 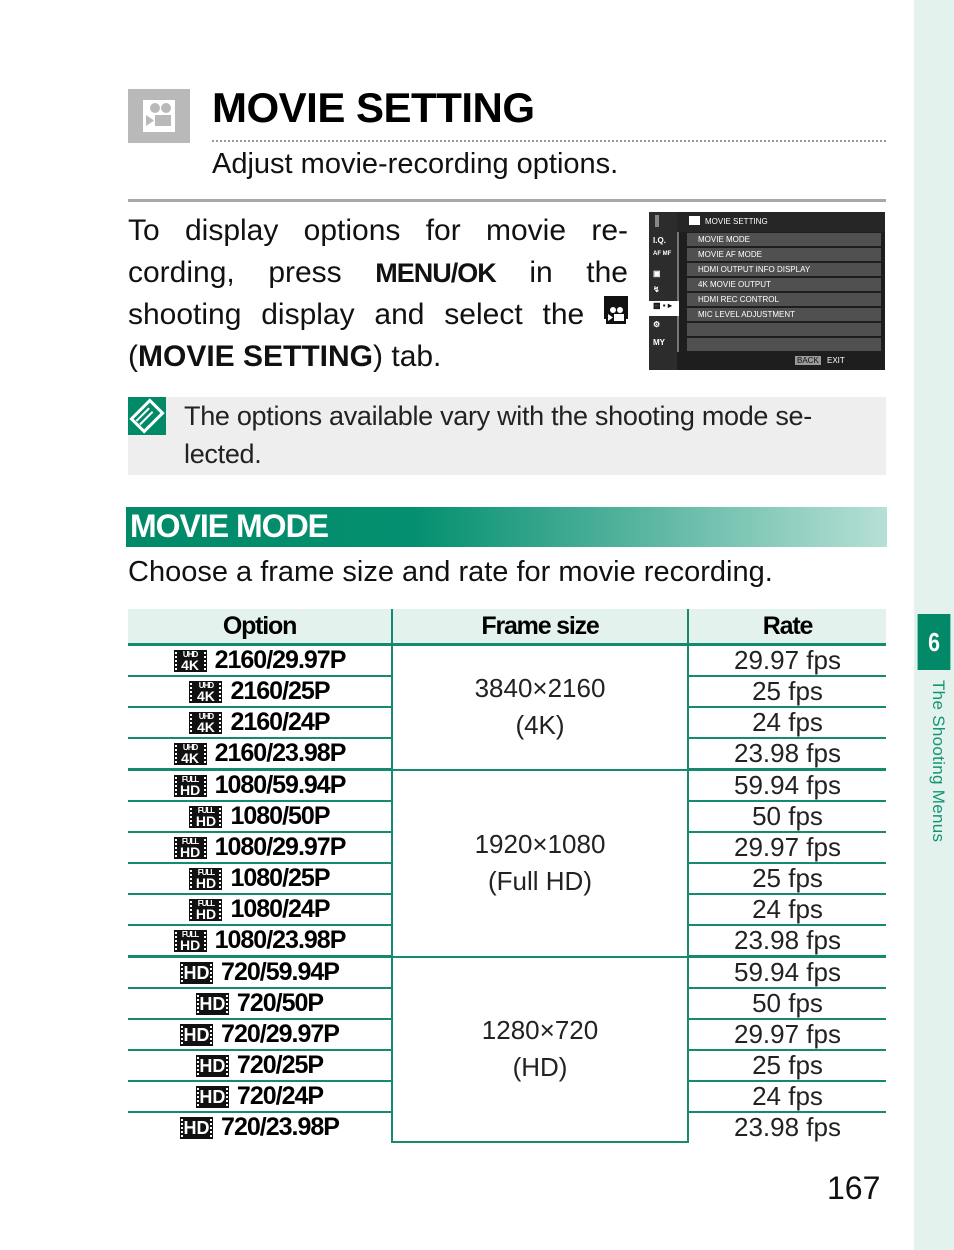 What do you see at coordinates (784, 239) in the screenshot?
I see `camera-menu-item: MOVIE MODE` at bounding box center [784, 239].